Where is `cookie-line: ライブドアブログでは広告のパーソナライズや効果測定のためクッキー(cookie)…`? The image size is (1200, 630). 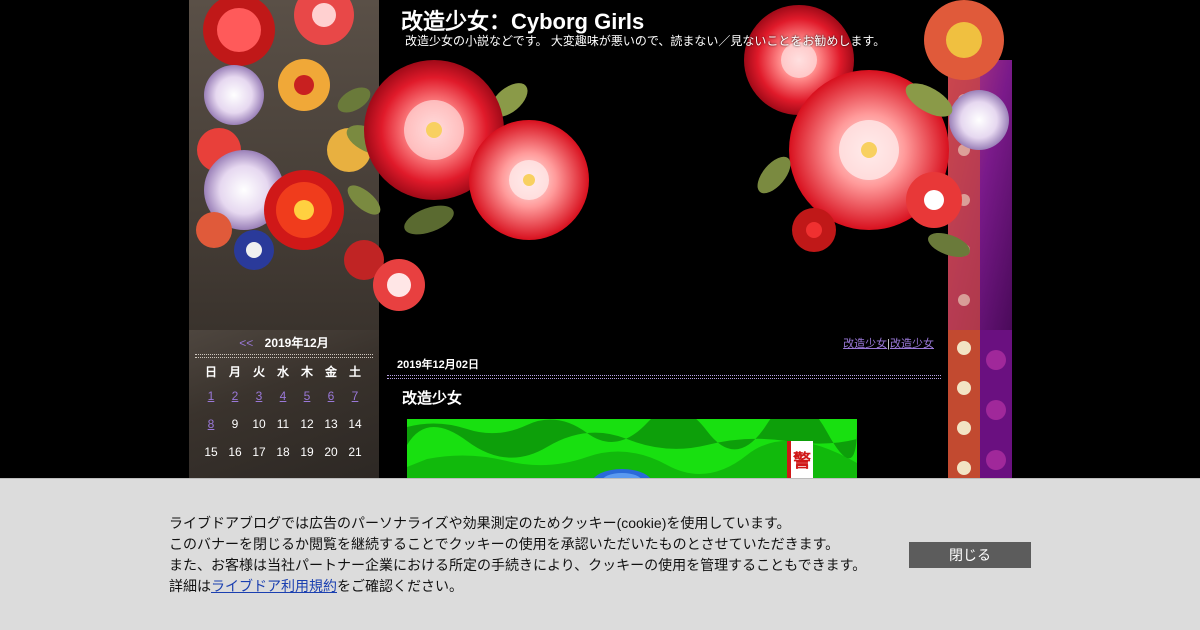 cookie-line: ライブドアブログでは広告のパーソナライズや効果測定のためクッキー(cookie)… is located at coordinates (480, 523).